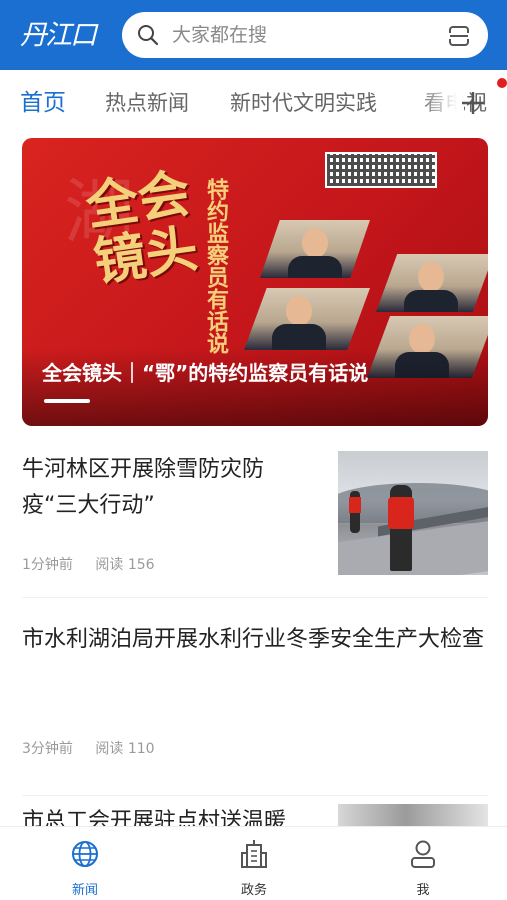 The height and width of the screenshot is (900, 507). What do you see at coordinates (47, 749) in the screenshot?
I see `news-time: 3分钟前` at bounding box center [47, 749].